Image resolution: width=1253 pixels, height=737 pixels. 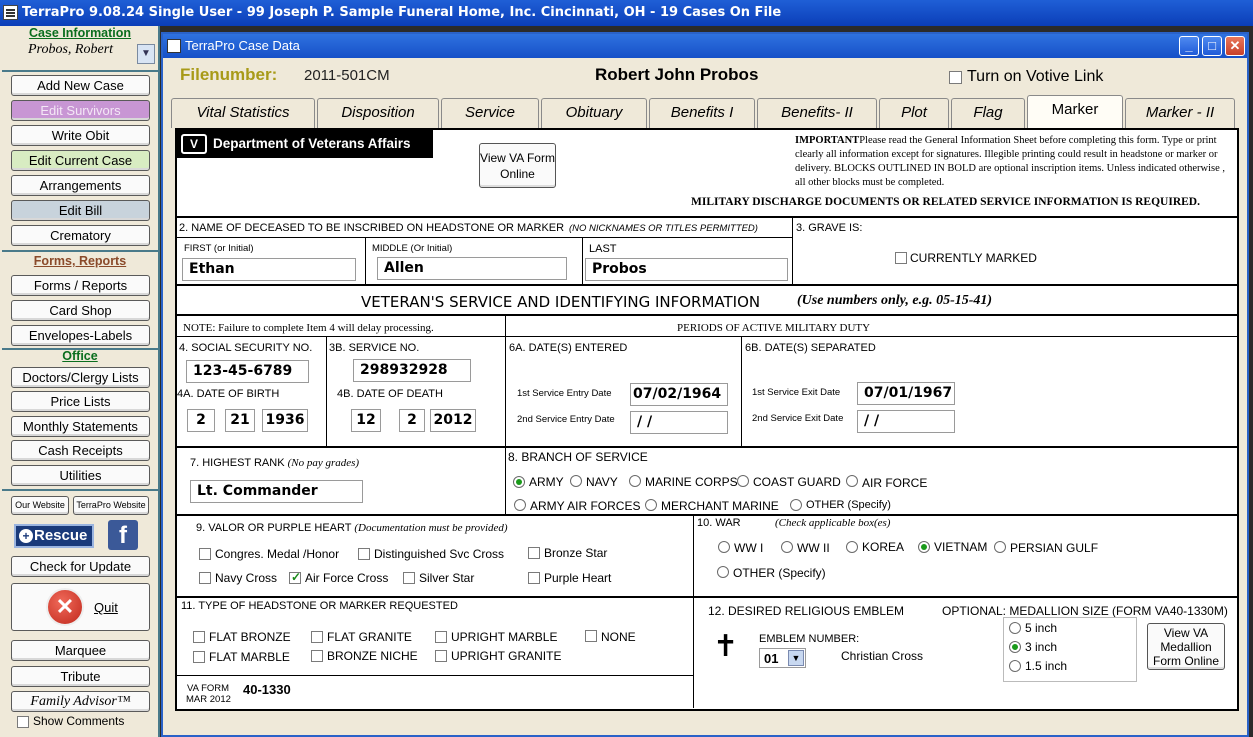 What do you see at coordinates (723, 572) in the screenshot?
I see `war-other-radio` at bounding box center [723, 572].